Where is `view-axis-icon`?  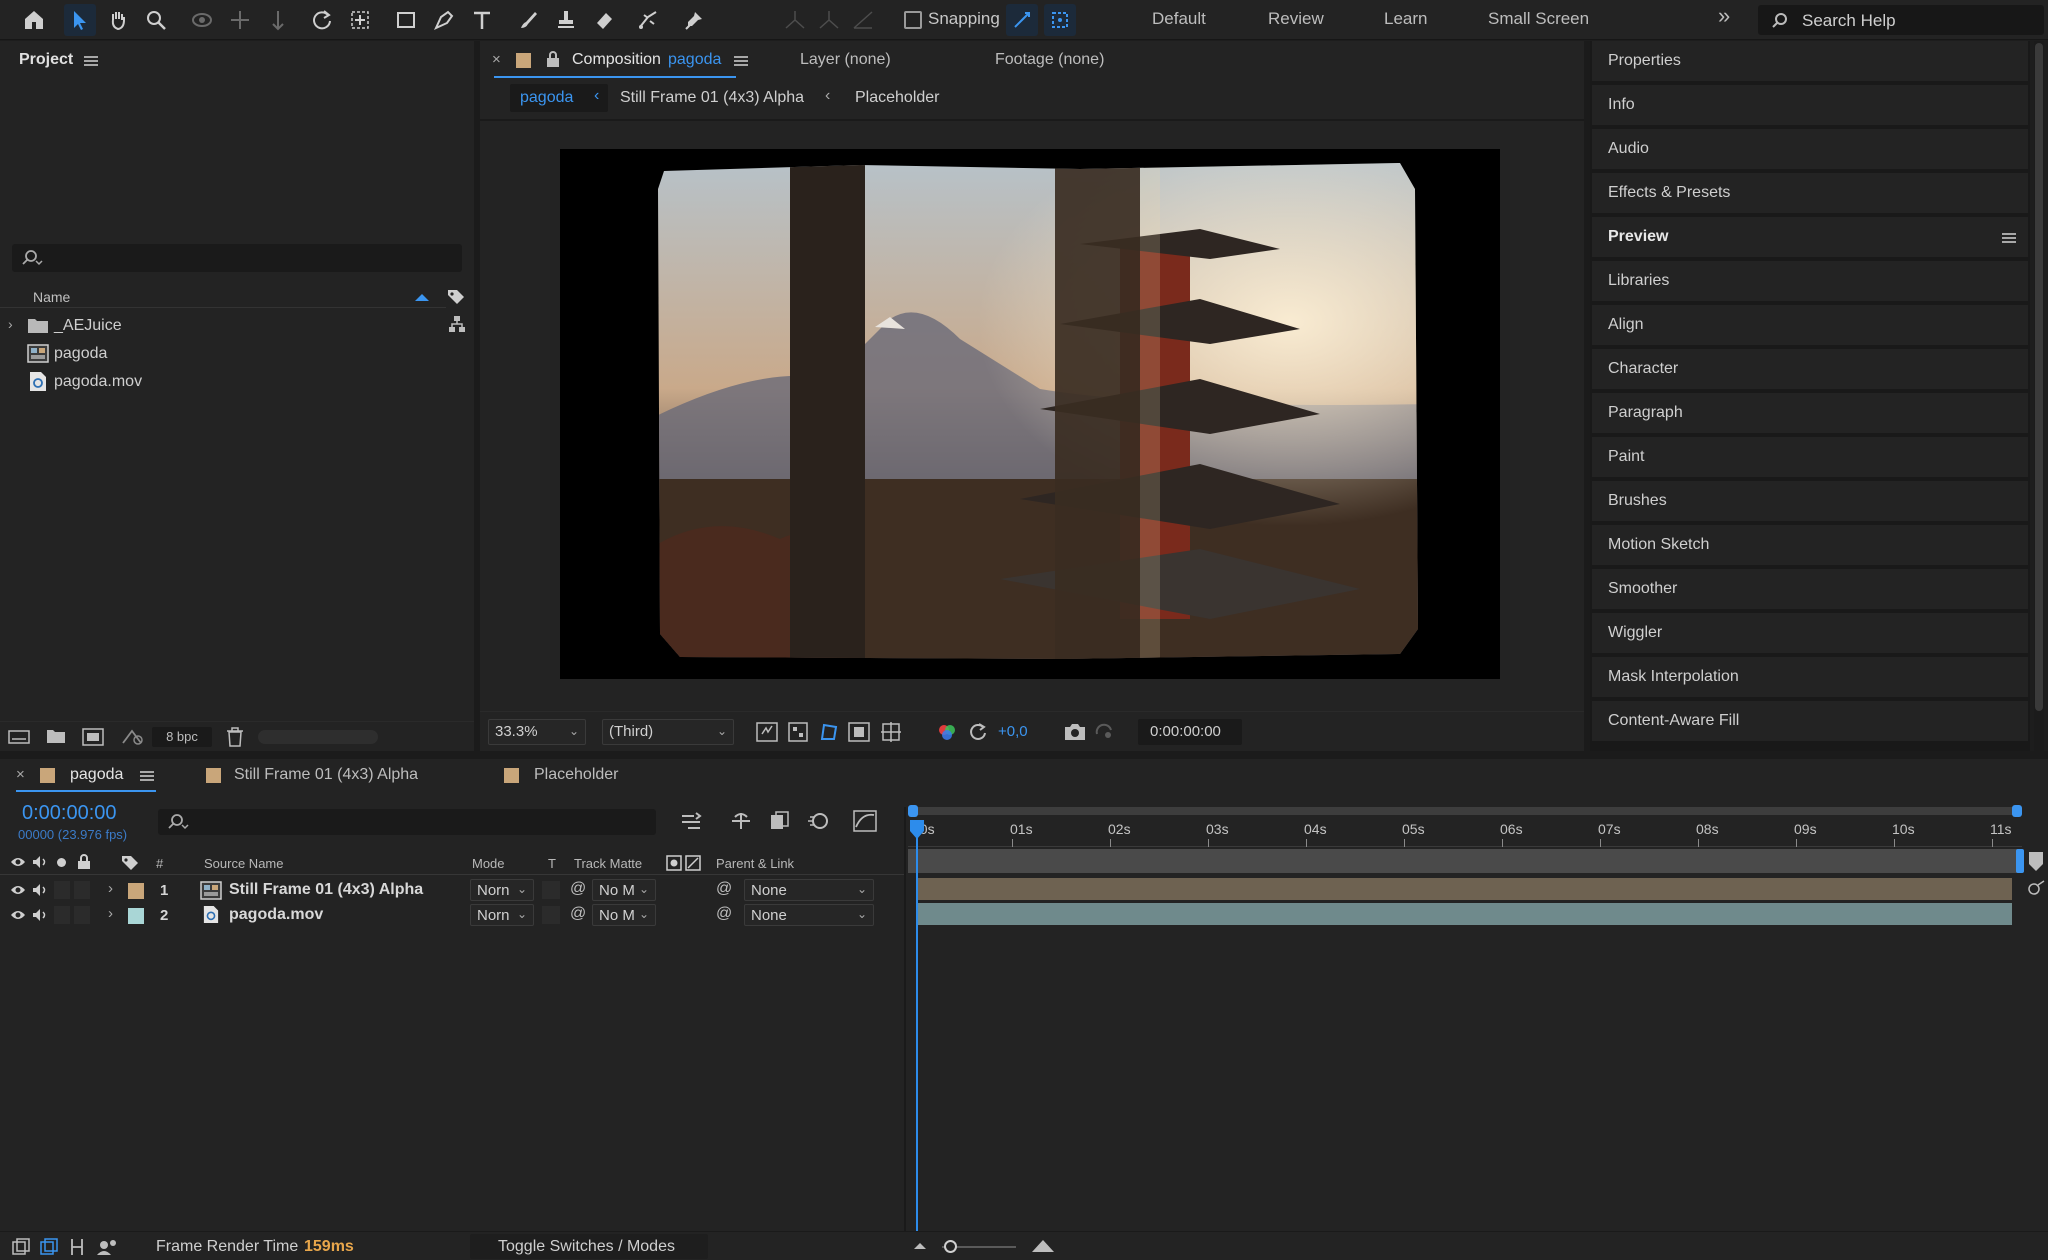
view-axis-icon is located at coordinates (863, 20).